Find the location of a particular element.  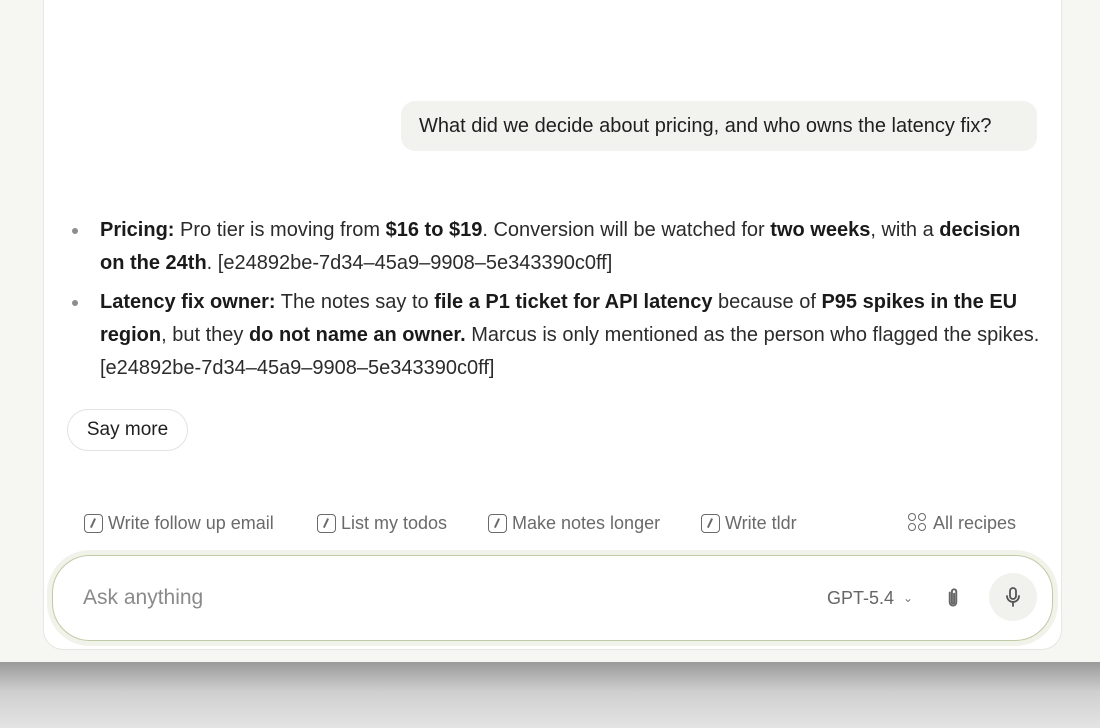

all-recipes-label: All recipes is located at coordinates (975, 522).